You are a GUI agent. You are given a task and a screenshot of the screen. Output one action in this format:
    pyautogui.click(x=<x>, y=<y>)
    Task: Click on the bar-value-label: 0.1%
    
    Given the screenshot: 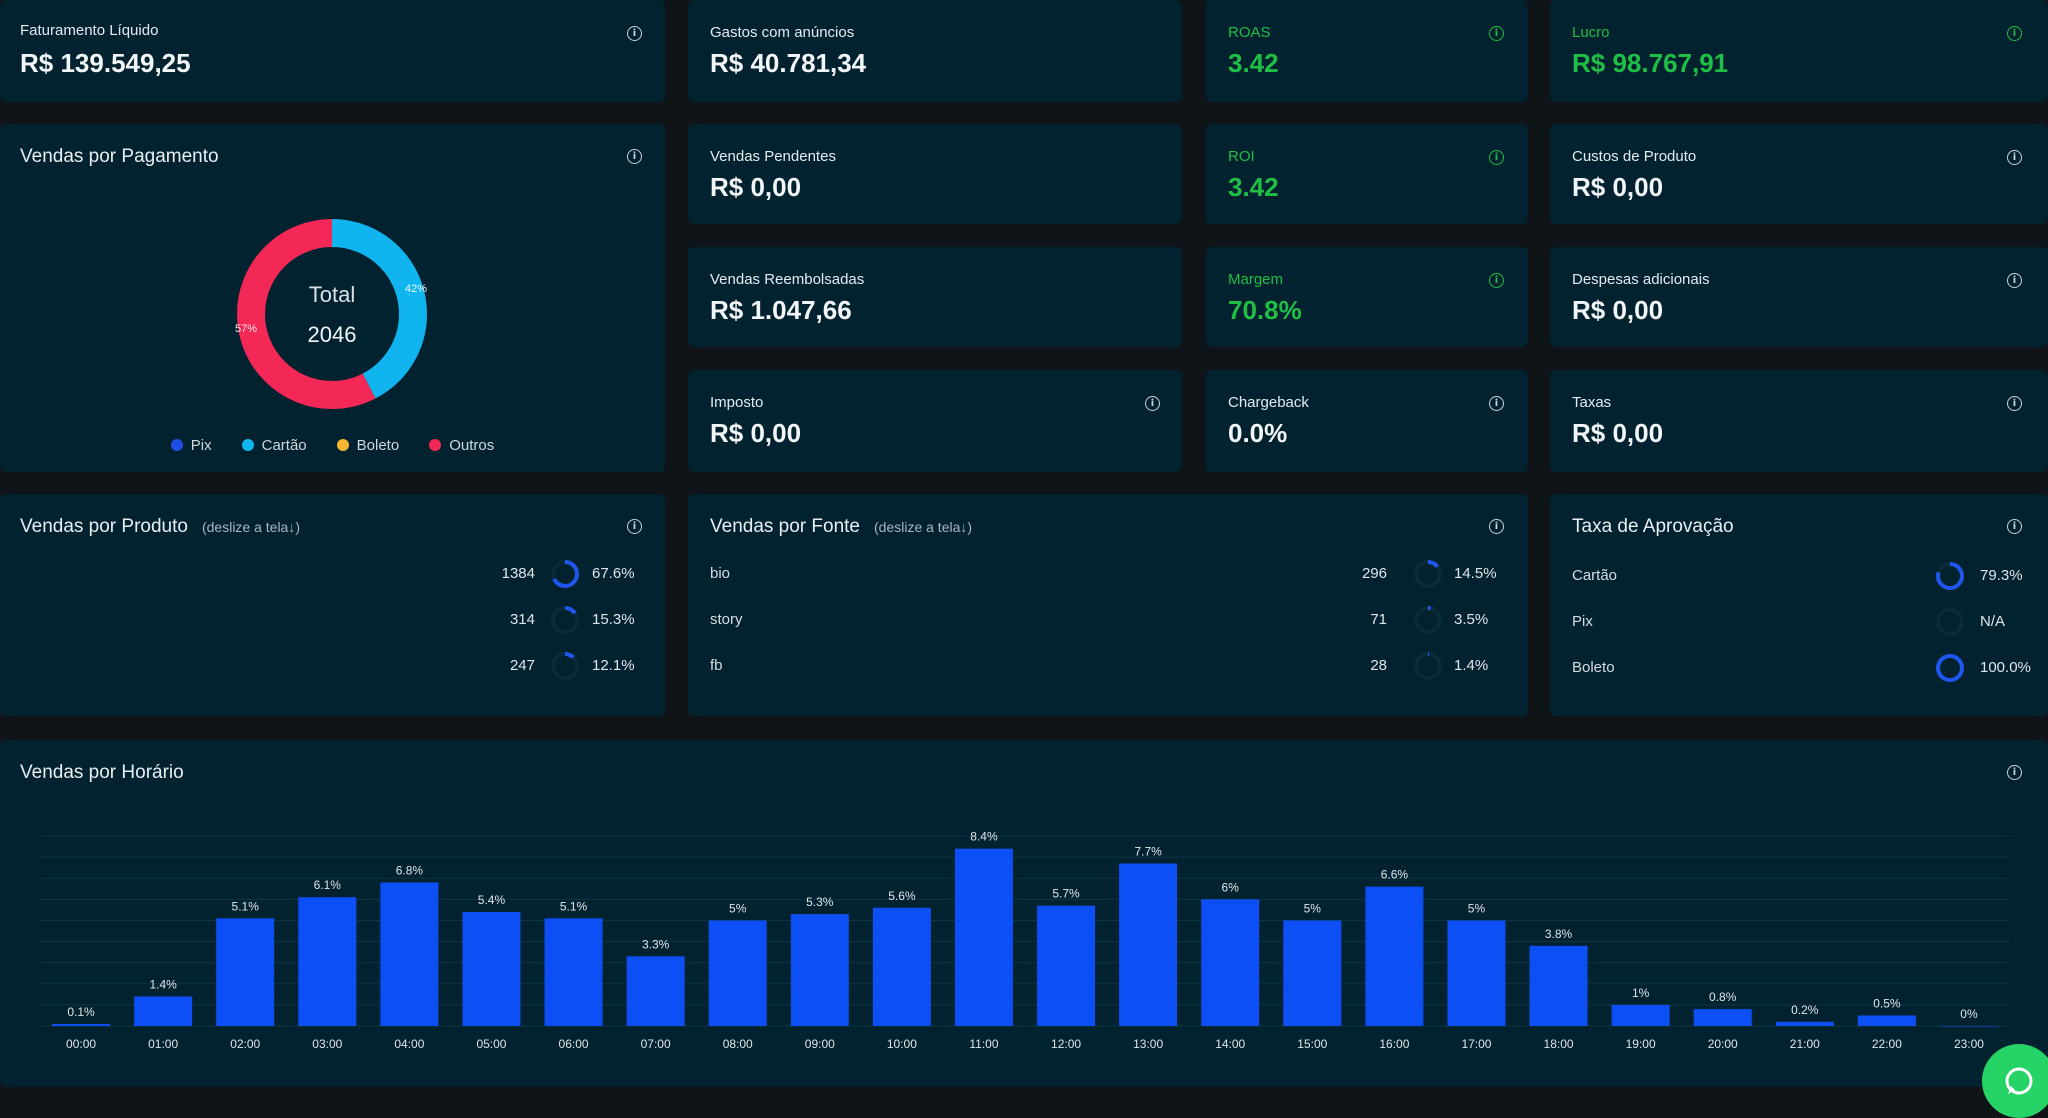 What is the action you would take?
    pyautogui.click(x=81, y=1012)
    